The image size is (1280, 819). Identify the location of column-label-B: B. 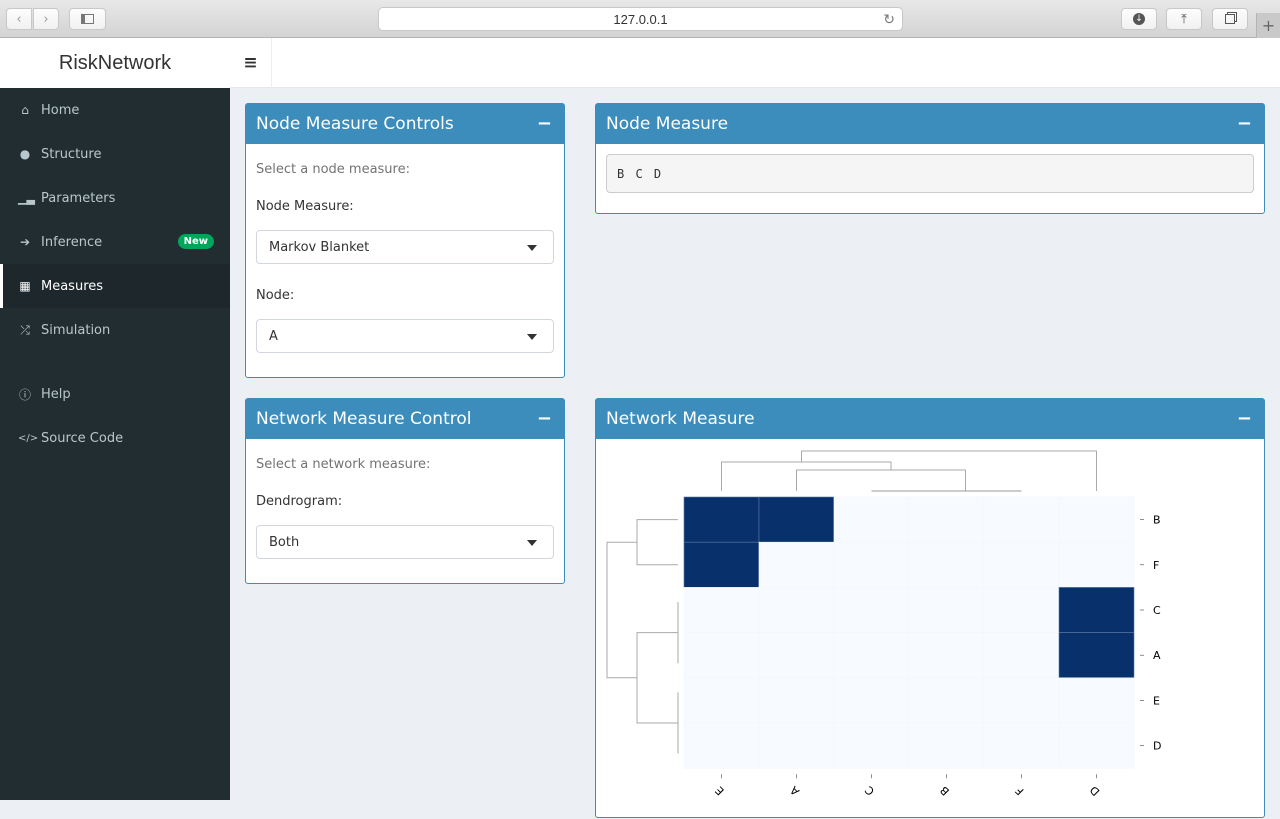
(945, 790).